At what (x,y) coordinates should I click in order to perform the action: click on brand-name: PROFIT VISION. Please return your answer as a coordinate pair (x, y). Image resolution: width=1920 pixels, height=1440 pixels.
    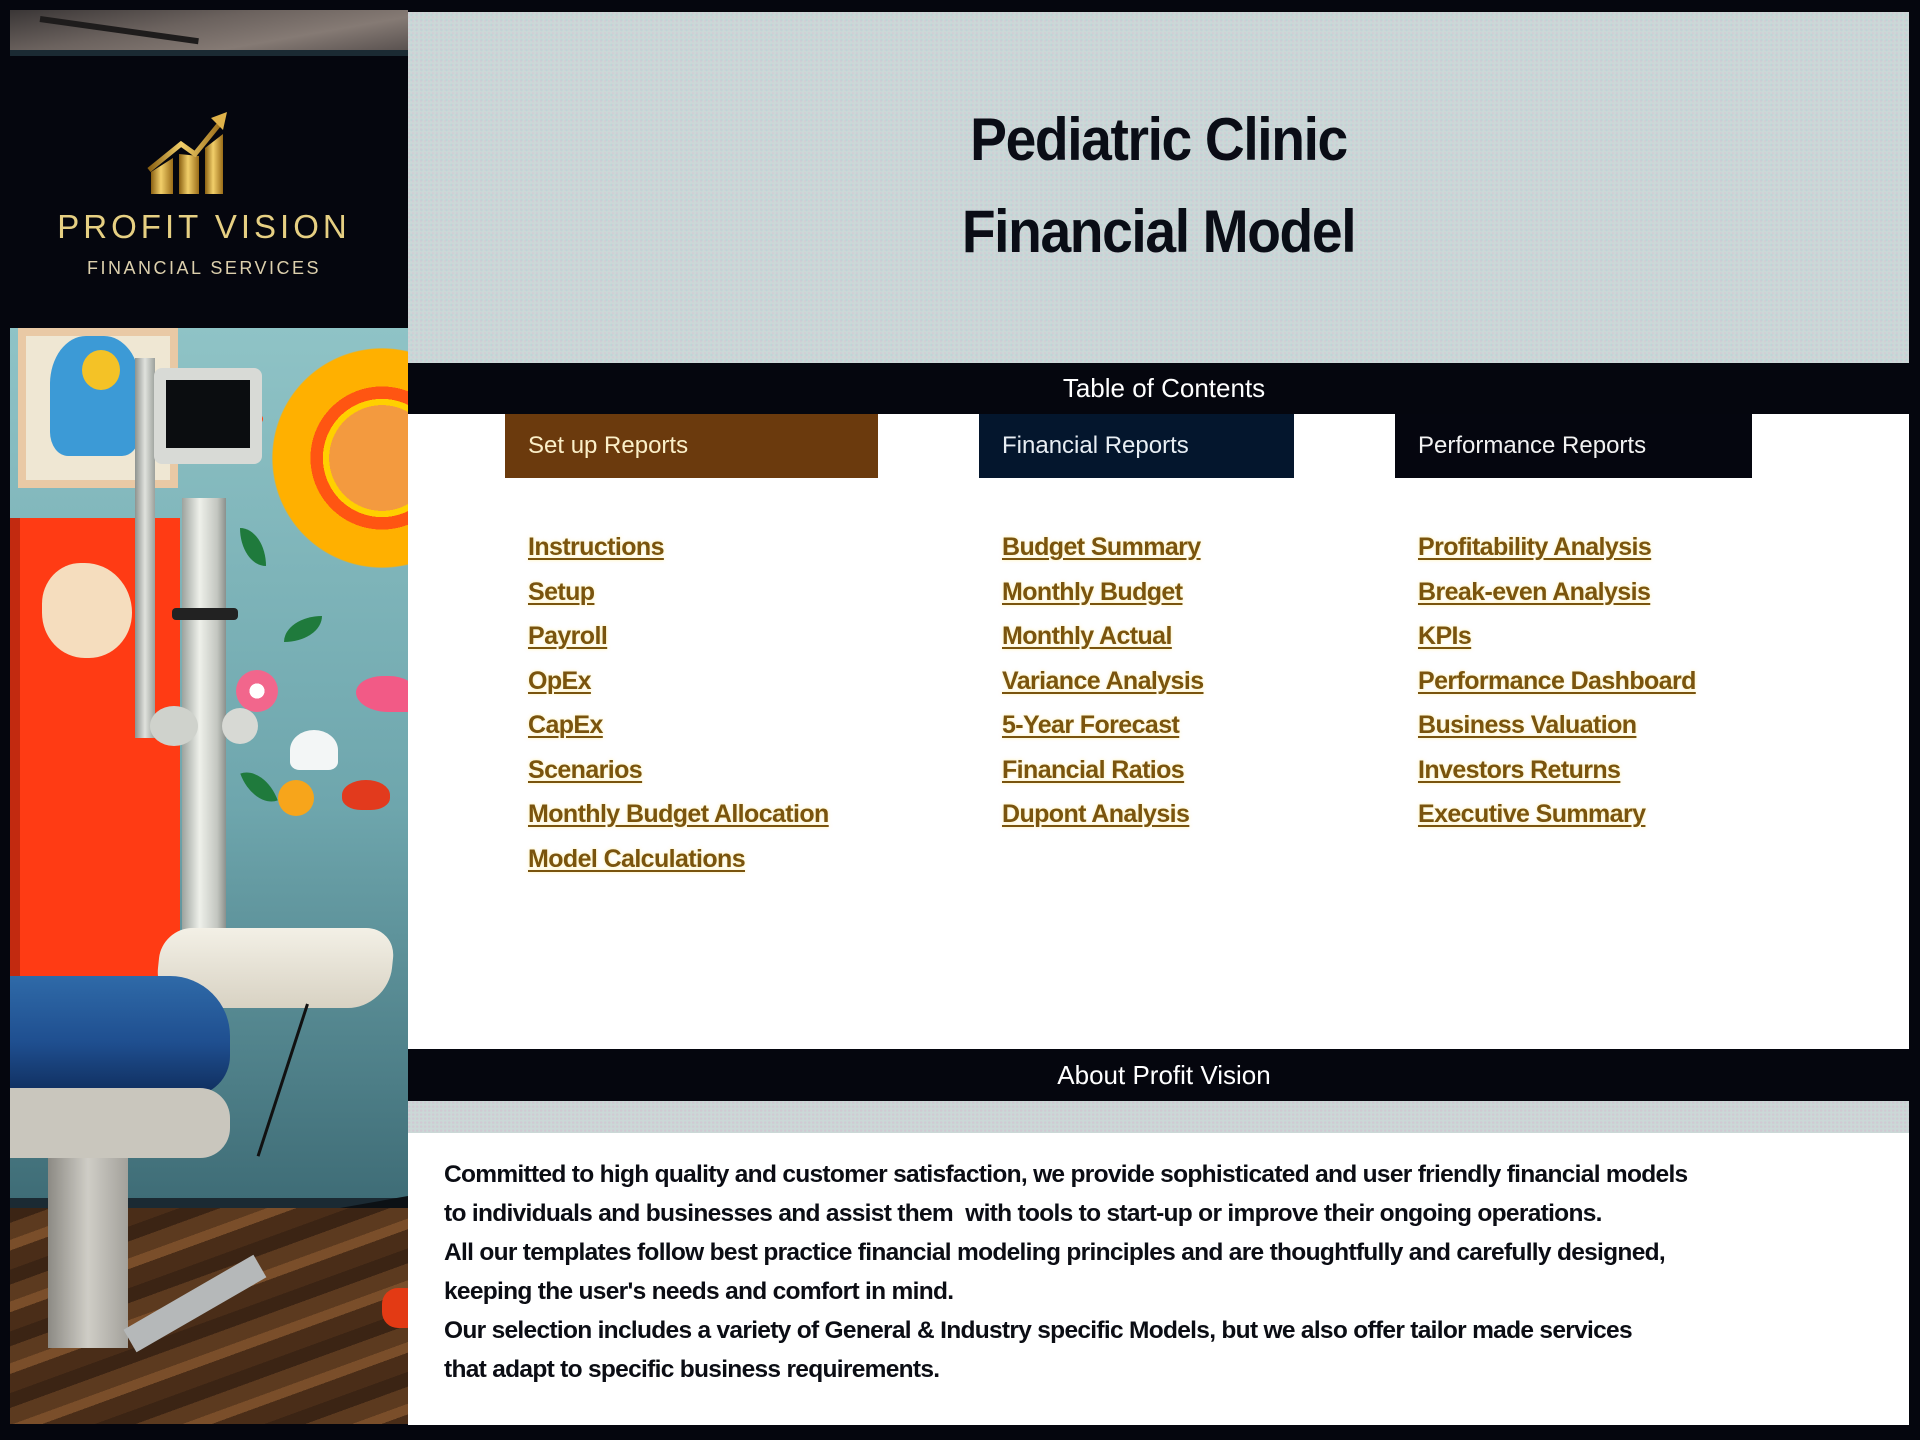
    Looking at the image, I should click on (204, 226).